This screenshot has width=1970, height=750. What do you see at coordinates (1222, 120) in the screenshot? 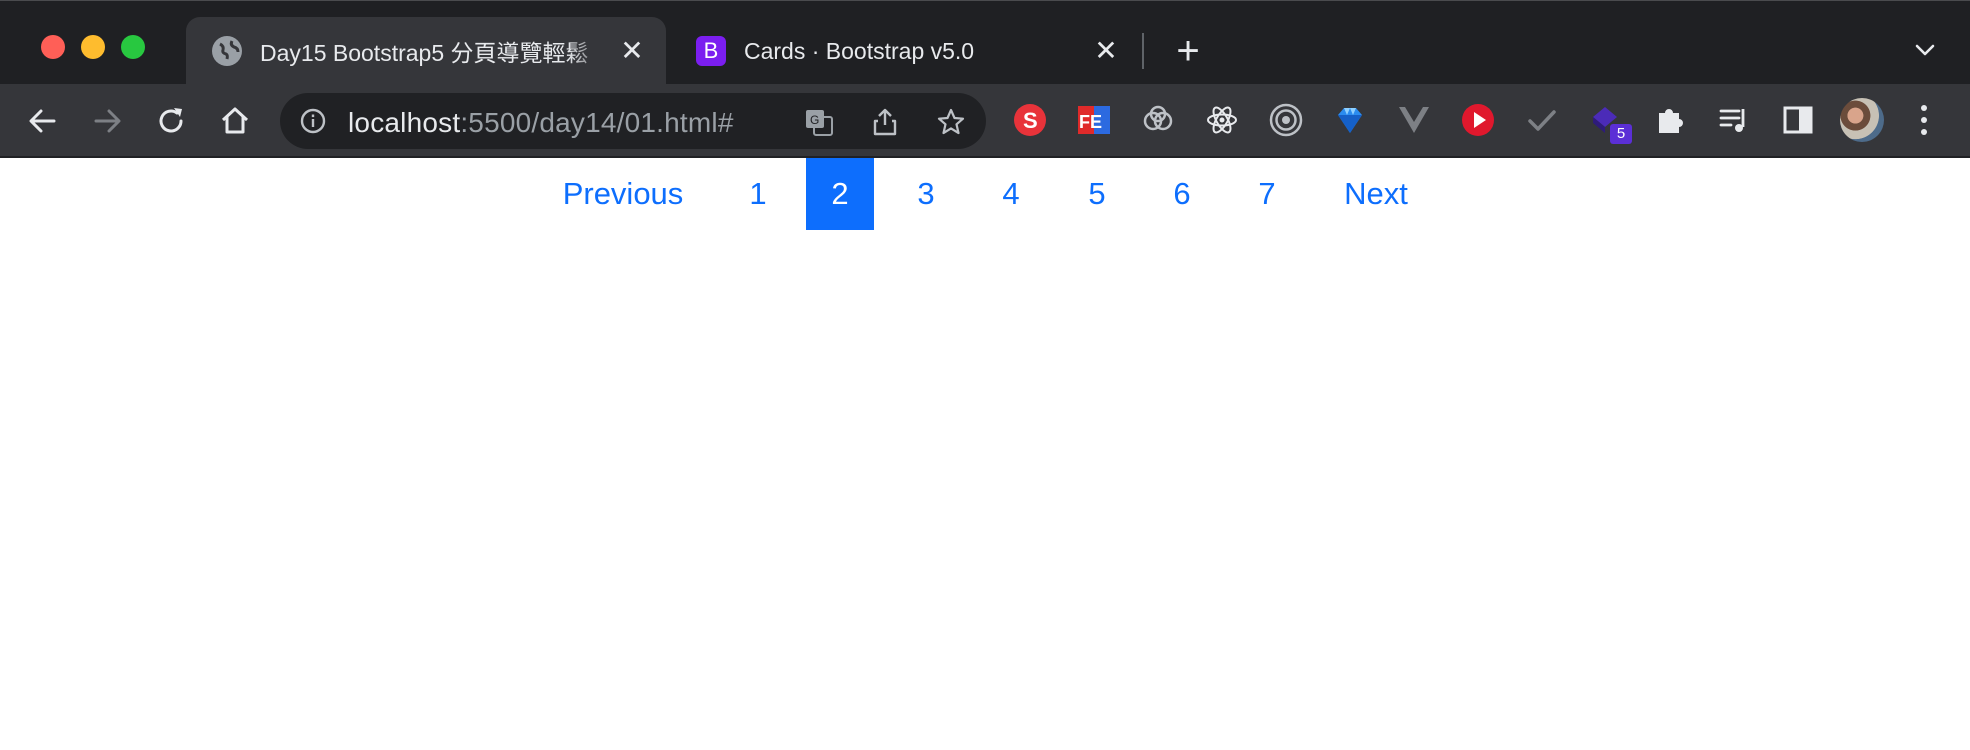
I see `react-devtools-icon` at bounding box center [1222, 120].